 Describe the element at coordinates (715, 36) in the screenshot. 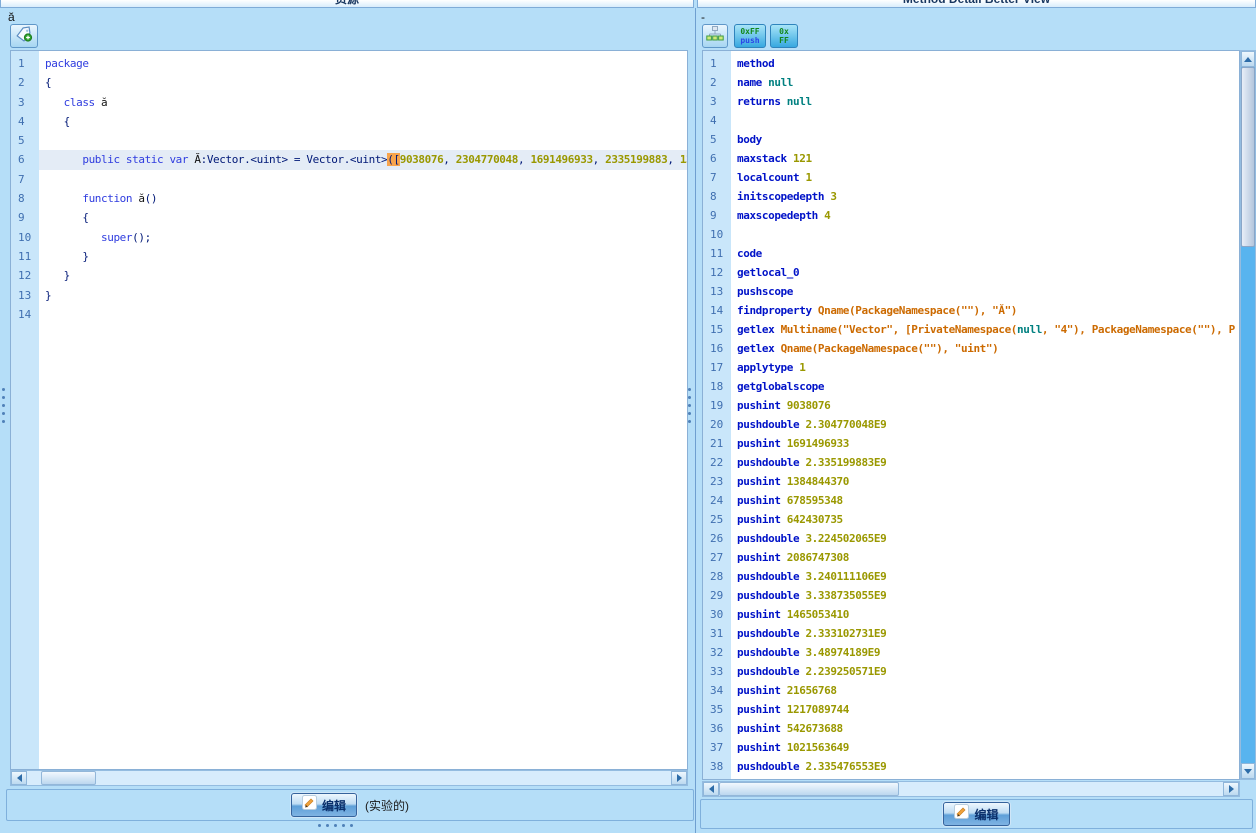

I see `graph-view-button` at that location.